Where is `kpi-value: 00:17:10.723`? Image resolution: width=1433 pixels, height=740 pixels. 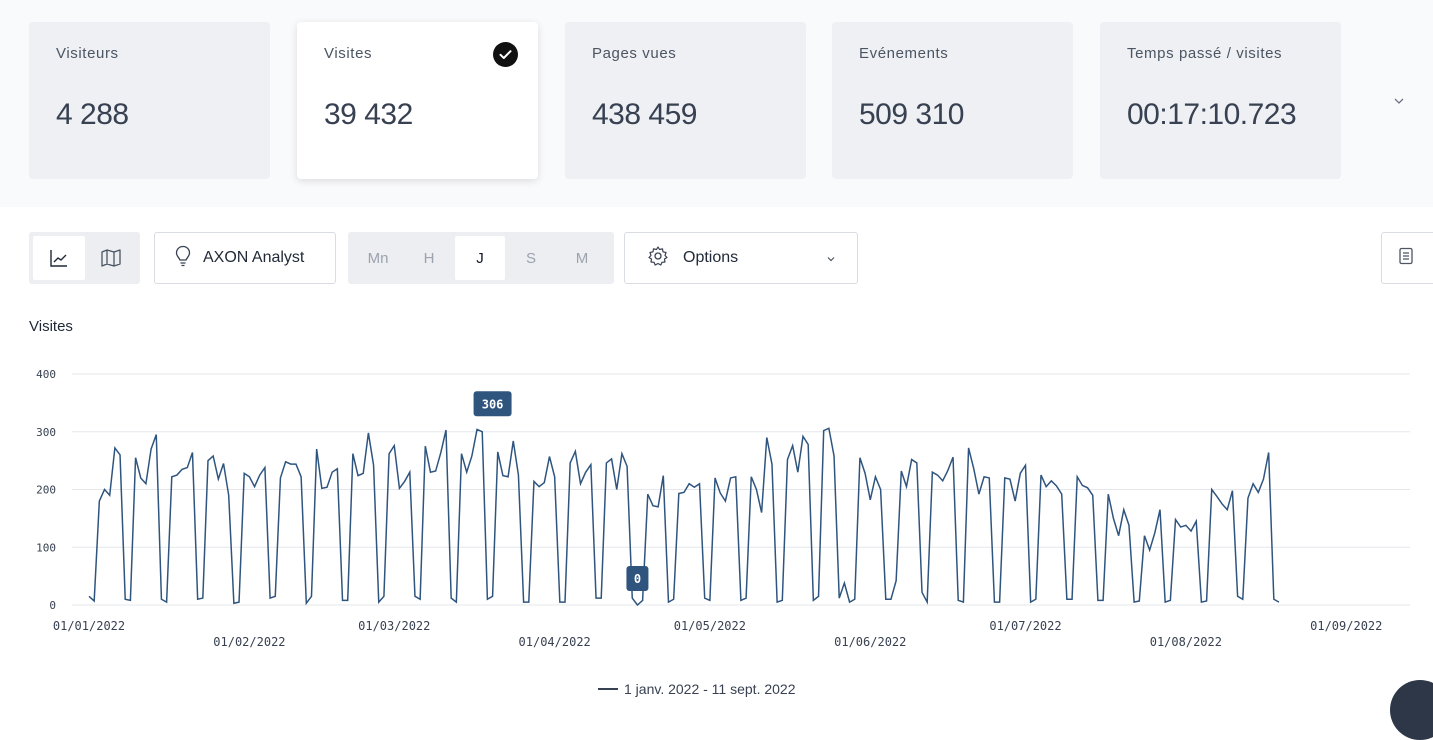
kpi-value: 00:17:10.723 is located at coordinates (1212, 114).